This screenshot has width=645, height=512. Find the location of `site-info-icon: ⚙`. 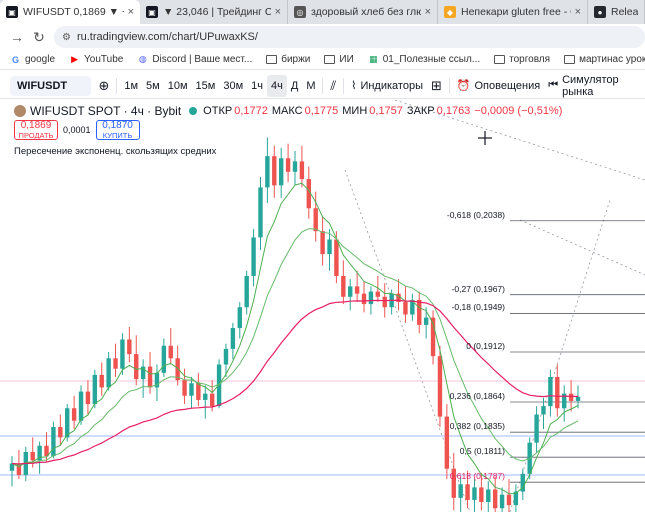

site-info-icon: ⚙ is located at coordinates (66, 37).